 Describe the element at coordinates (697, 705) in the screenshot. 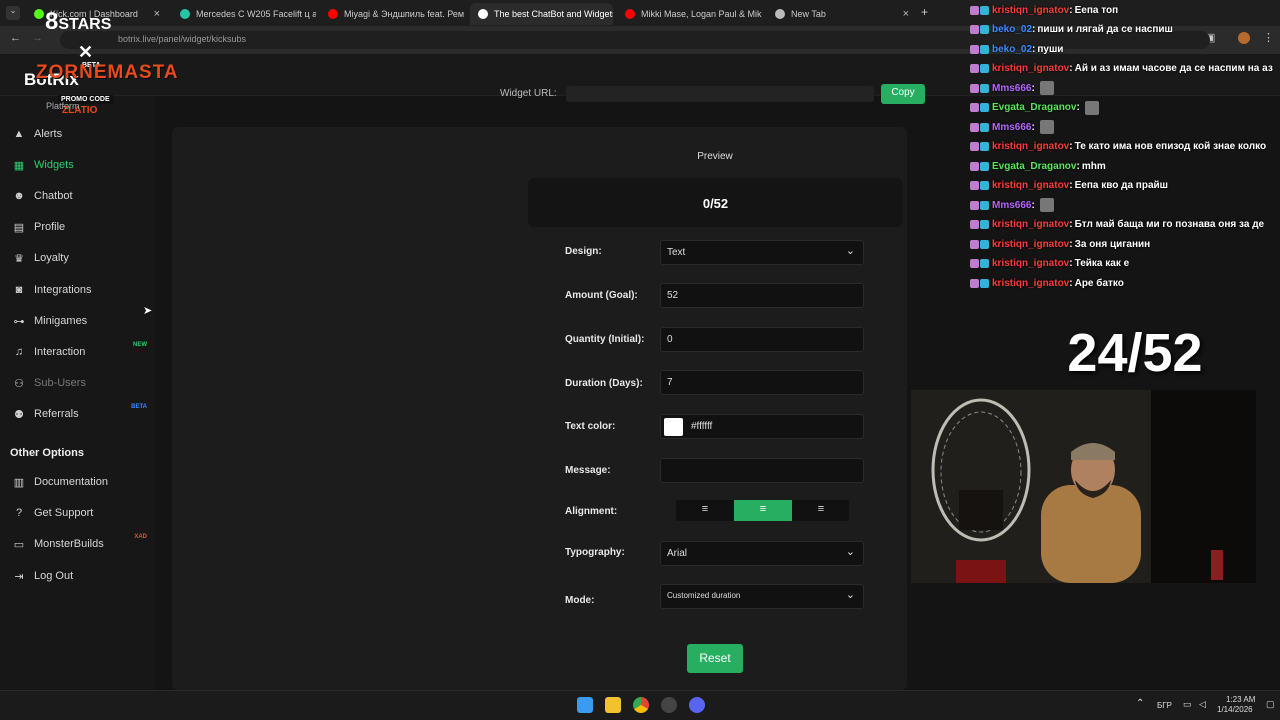

I see `discord-icon` at that location.